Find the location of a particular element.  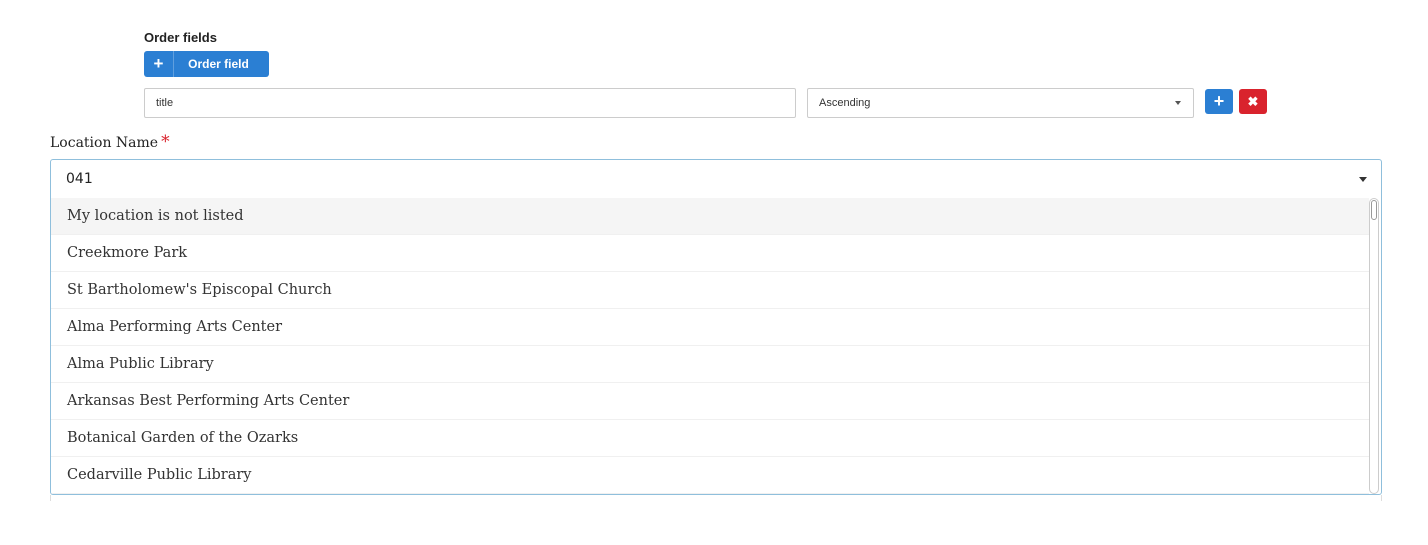

close-icon: ✖ is located at coordinates (1253, 101).